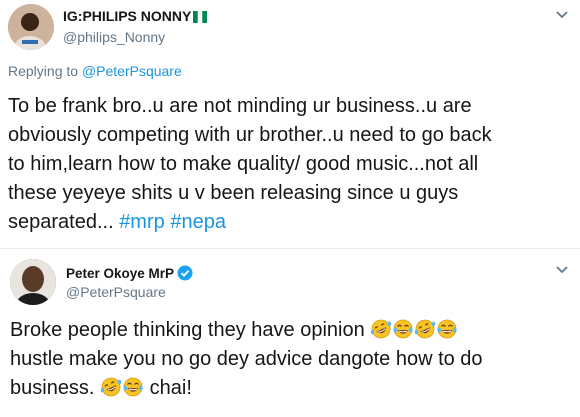  I want to click on user-handle: @PeterPsquare, so click(116, 292).